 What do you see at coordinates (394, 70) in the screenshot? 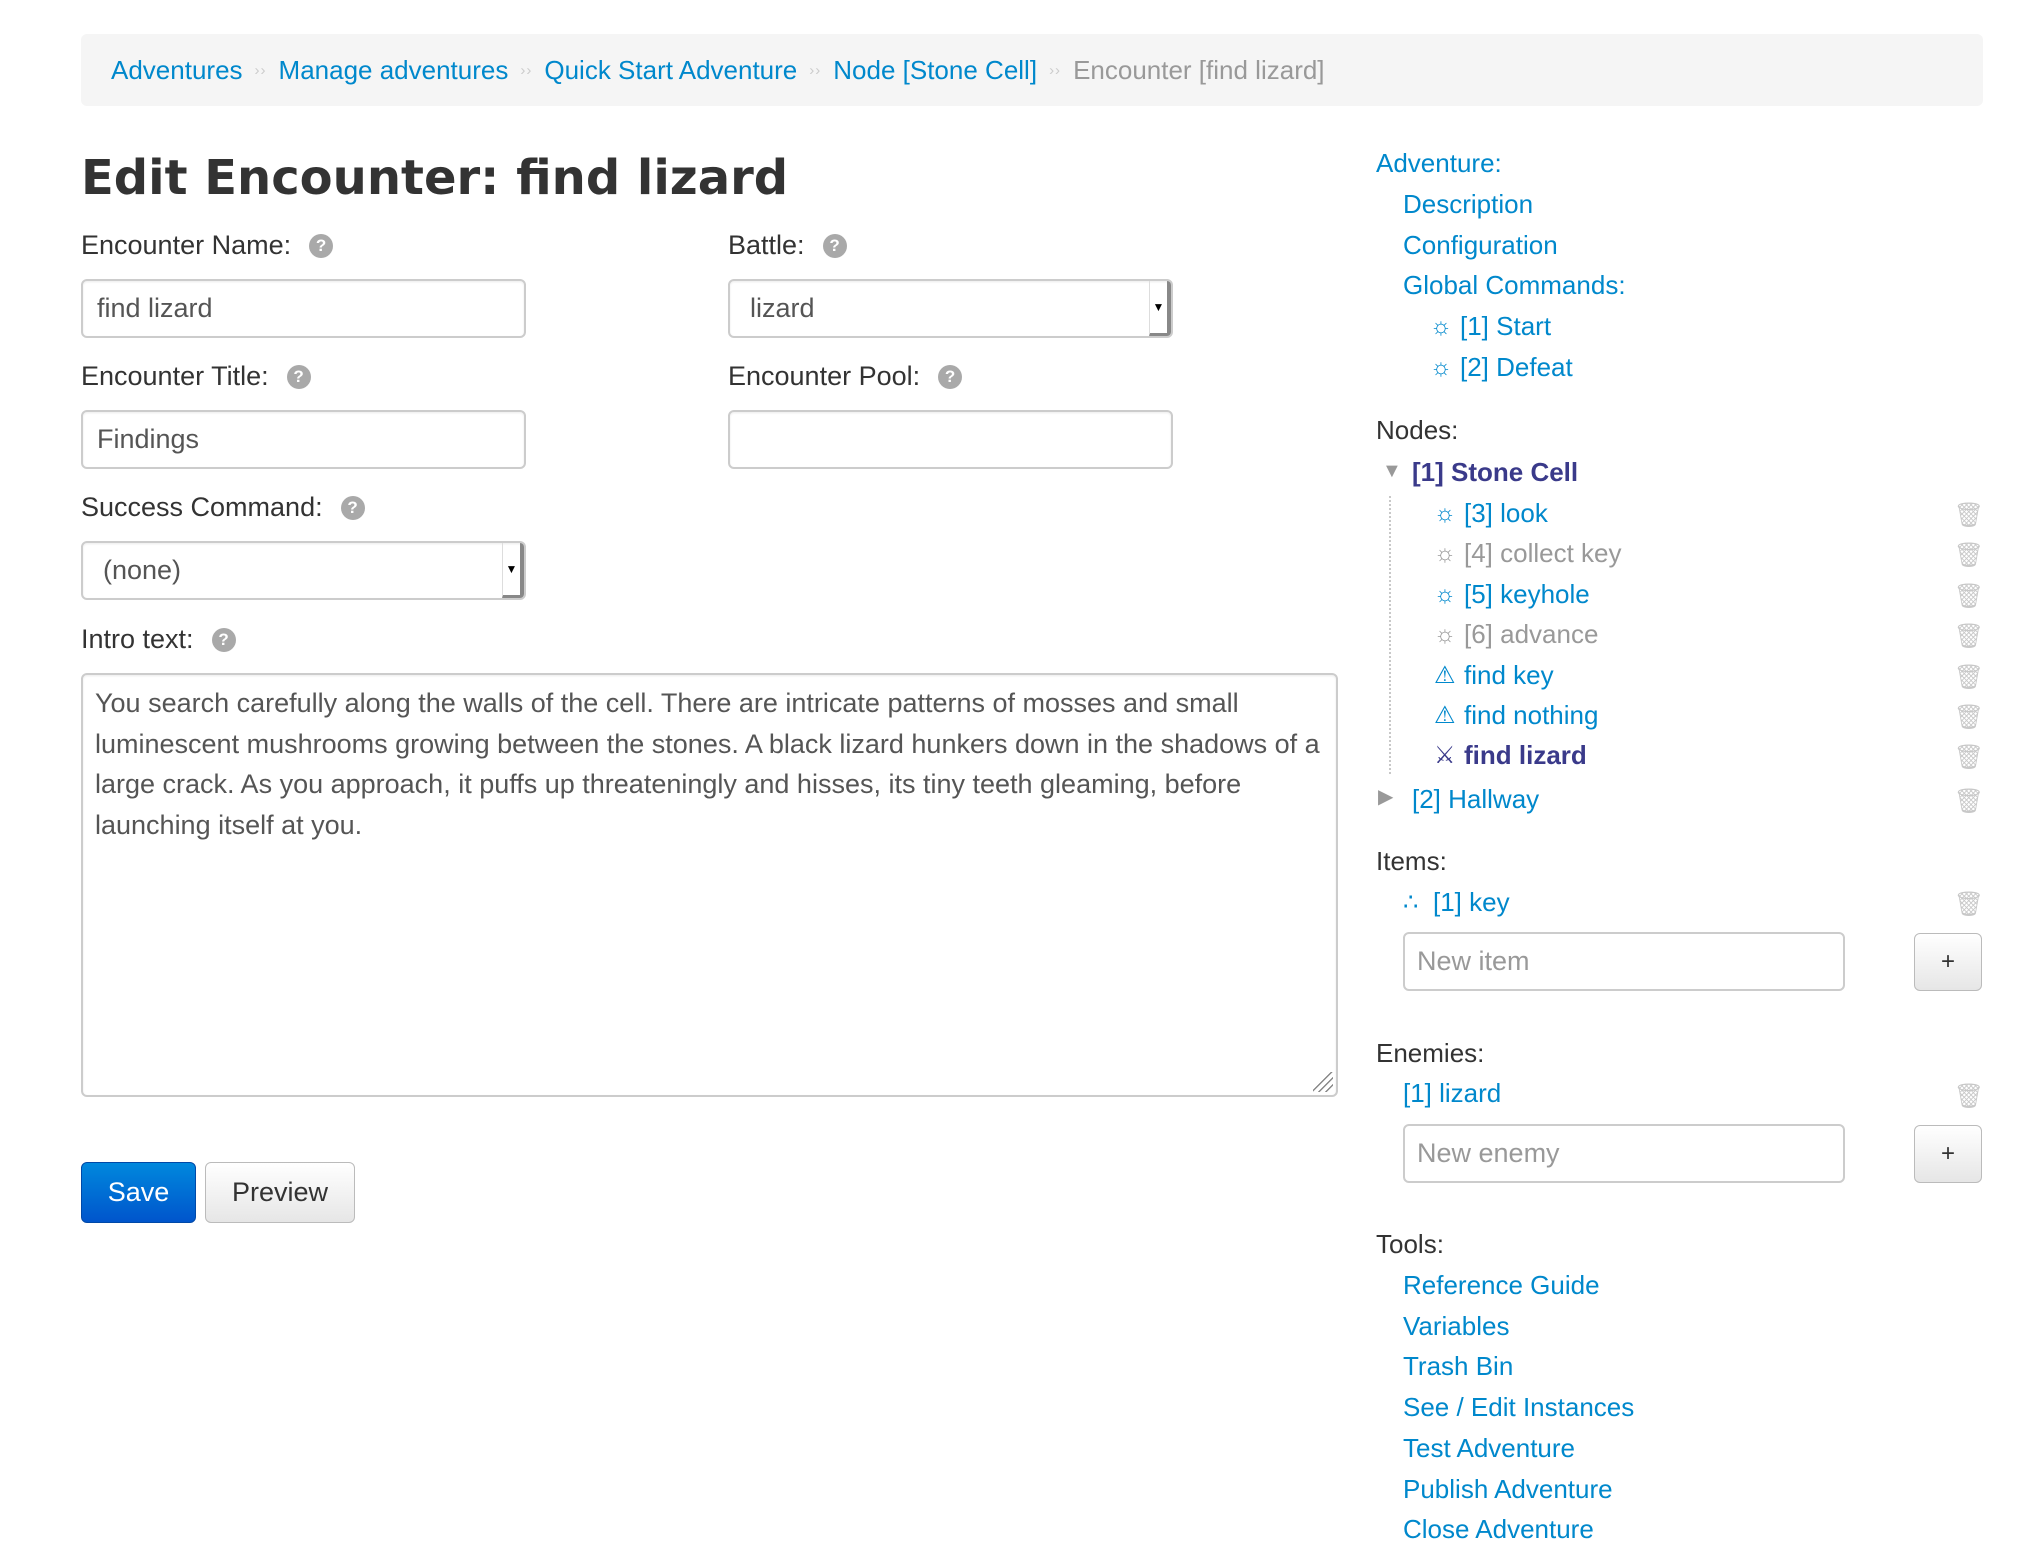
I see `breadcrumb-manage-adventures: Manage adventures` at bounding box center [394, 70].